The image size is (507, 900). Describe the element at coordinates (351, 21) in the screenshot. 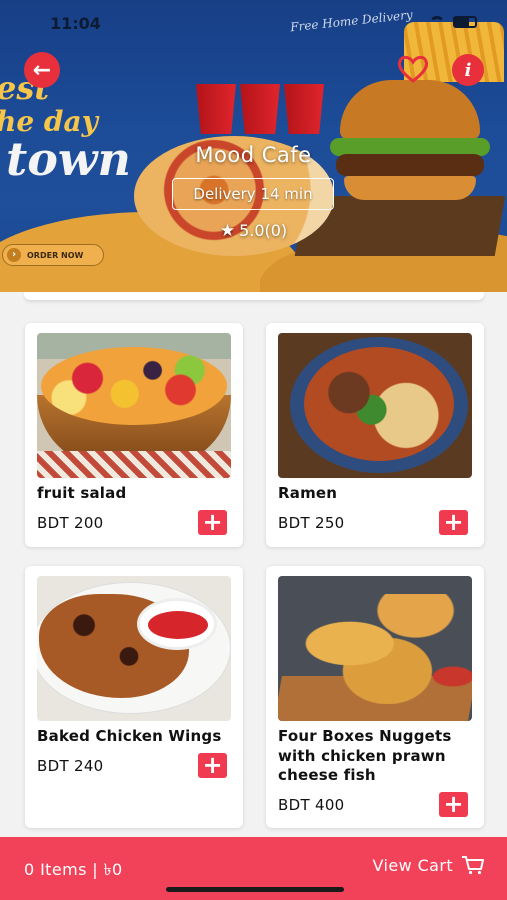

I see `free-delivery-label: Free Home Delivery` at that location.